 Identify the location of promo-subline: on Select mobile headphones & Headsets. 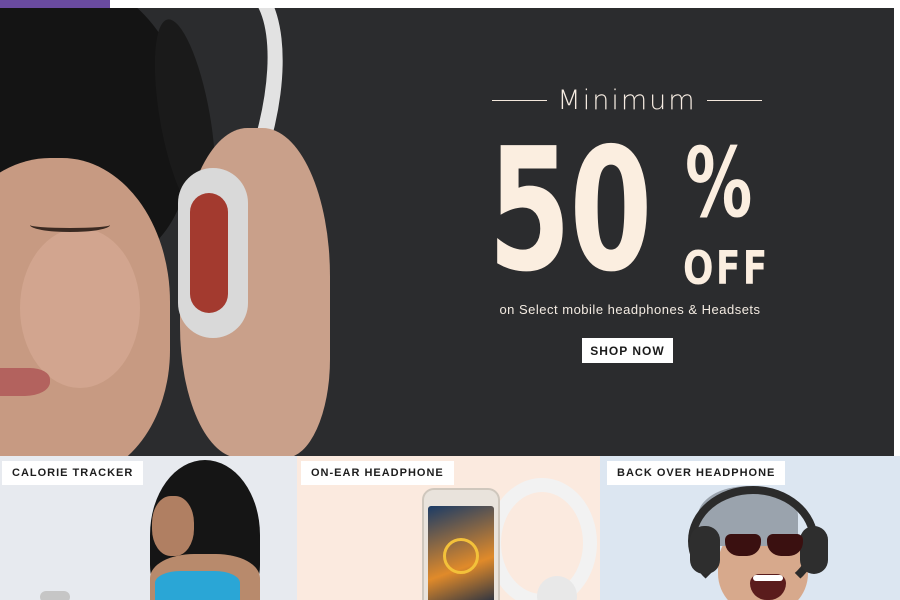
(630, 309).